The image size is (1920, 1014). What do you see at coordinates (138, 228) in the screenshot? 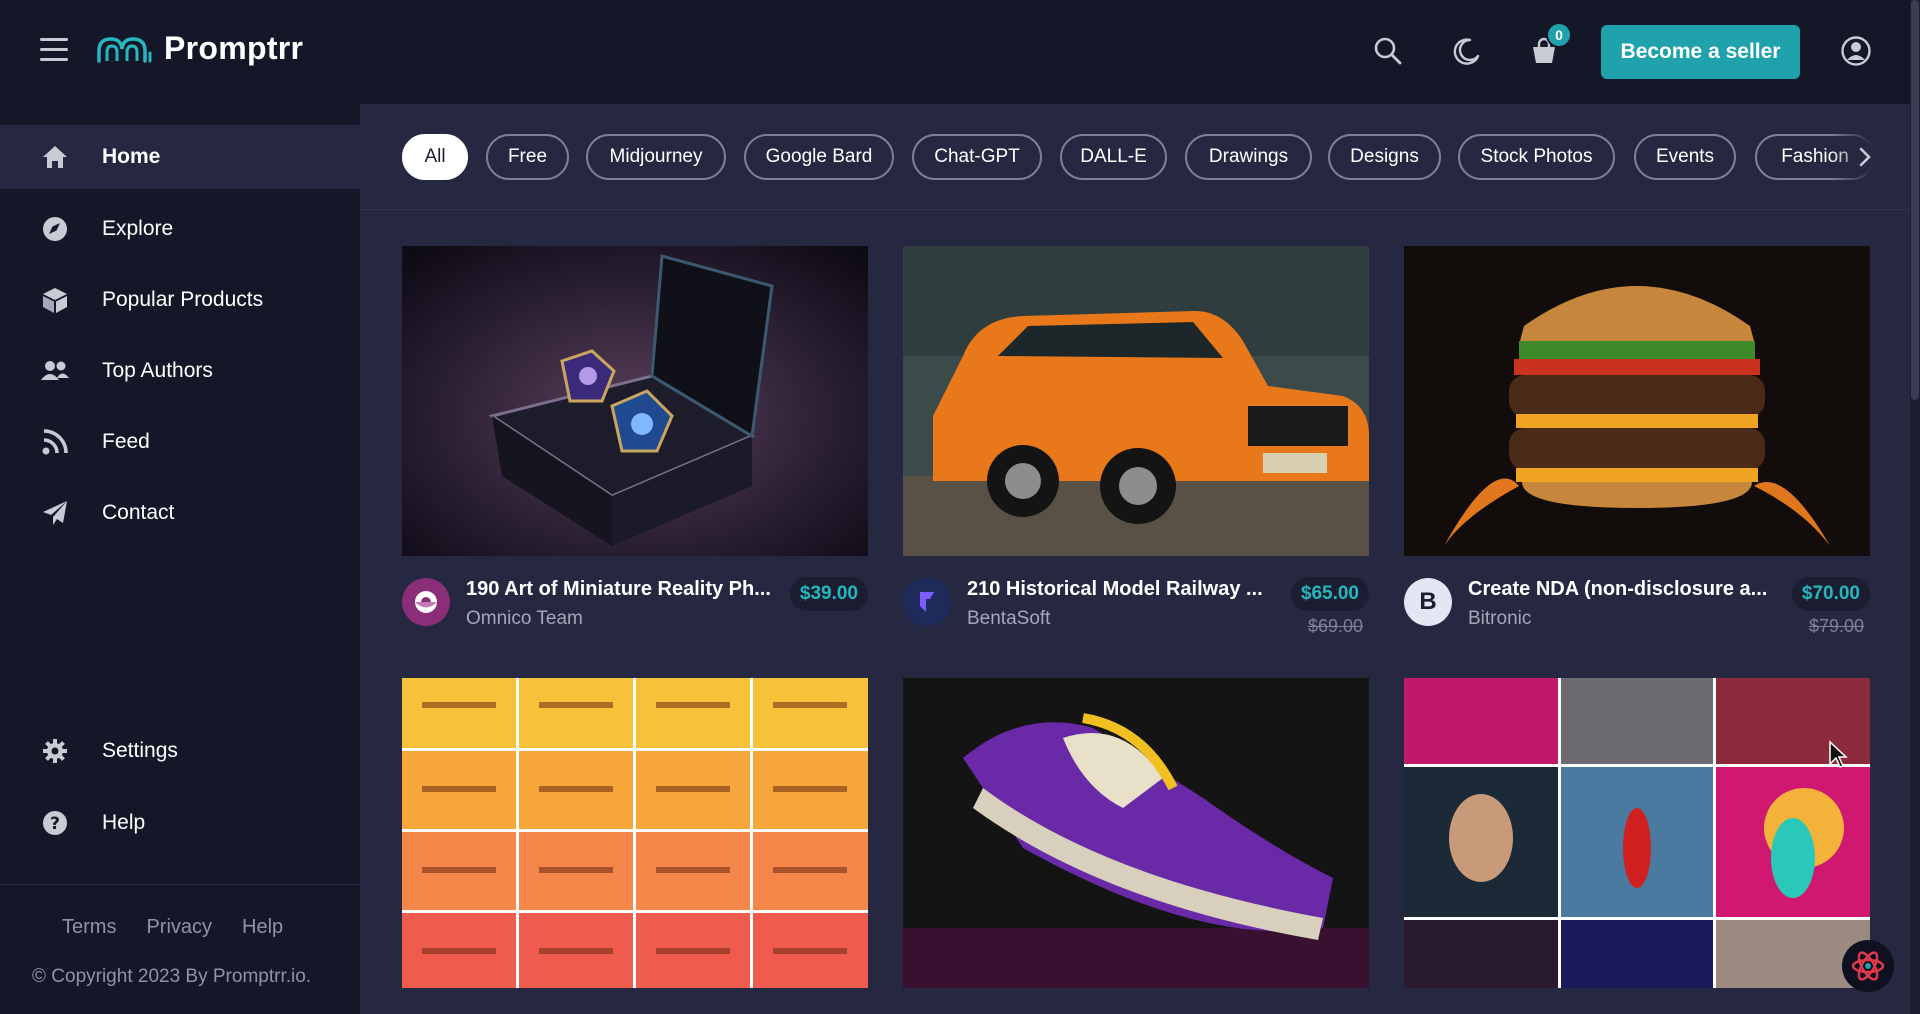
I see `sidebar-item-label: Explore` at bounding box center [138, 228].